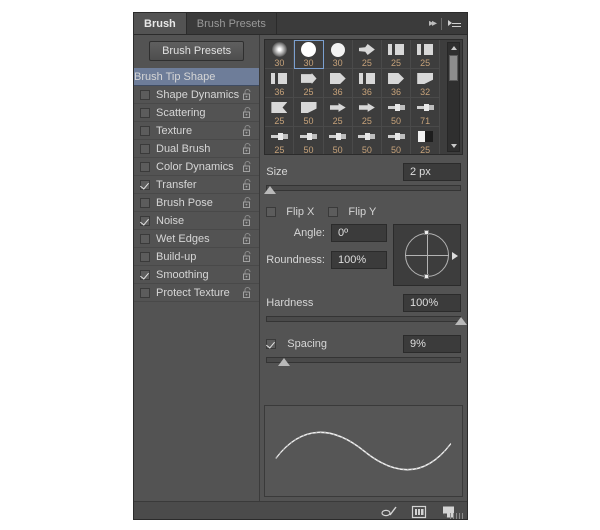  What do you see at coordinates (197, 185) in the screenshot?
I see `option-transfer: Transfer` at bounding box center [197, 185].